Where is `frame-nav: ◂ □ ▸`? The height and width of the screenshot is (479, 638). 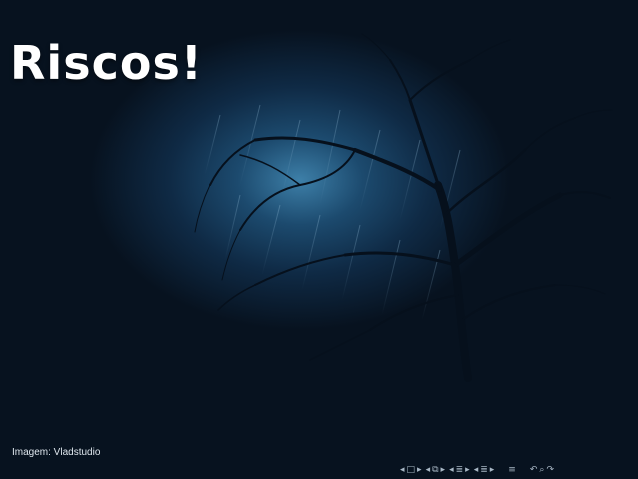
frame-nav: ◂ □ ▸ is located at coordinates (411, 470).